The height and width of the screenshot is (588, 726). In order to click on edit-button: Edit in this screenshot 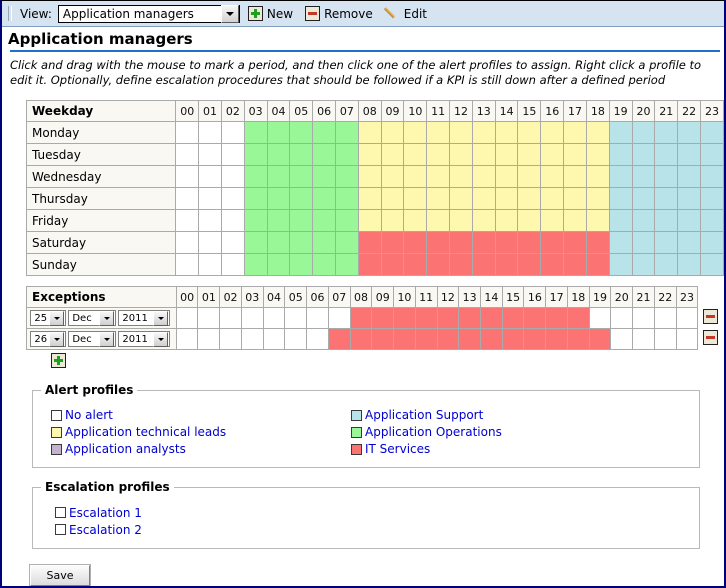, I will do `click(406, 13)`.